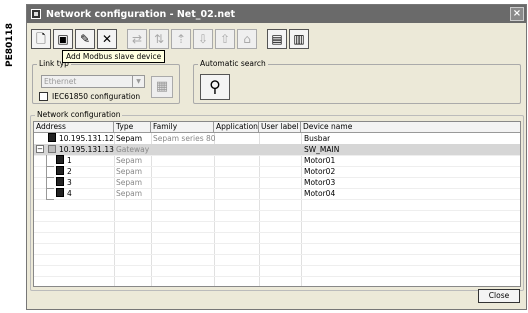  I want to click on save-icon: ▤, so click(277, 39).